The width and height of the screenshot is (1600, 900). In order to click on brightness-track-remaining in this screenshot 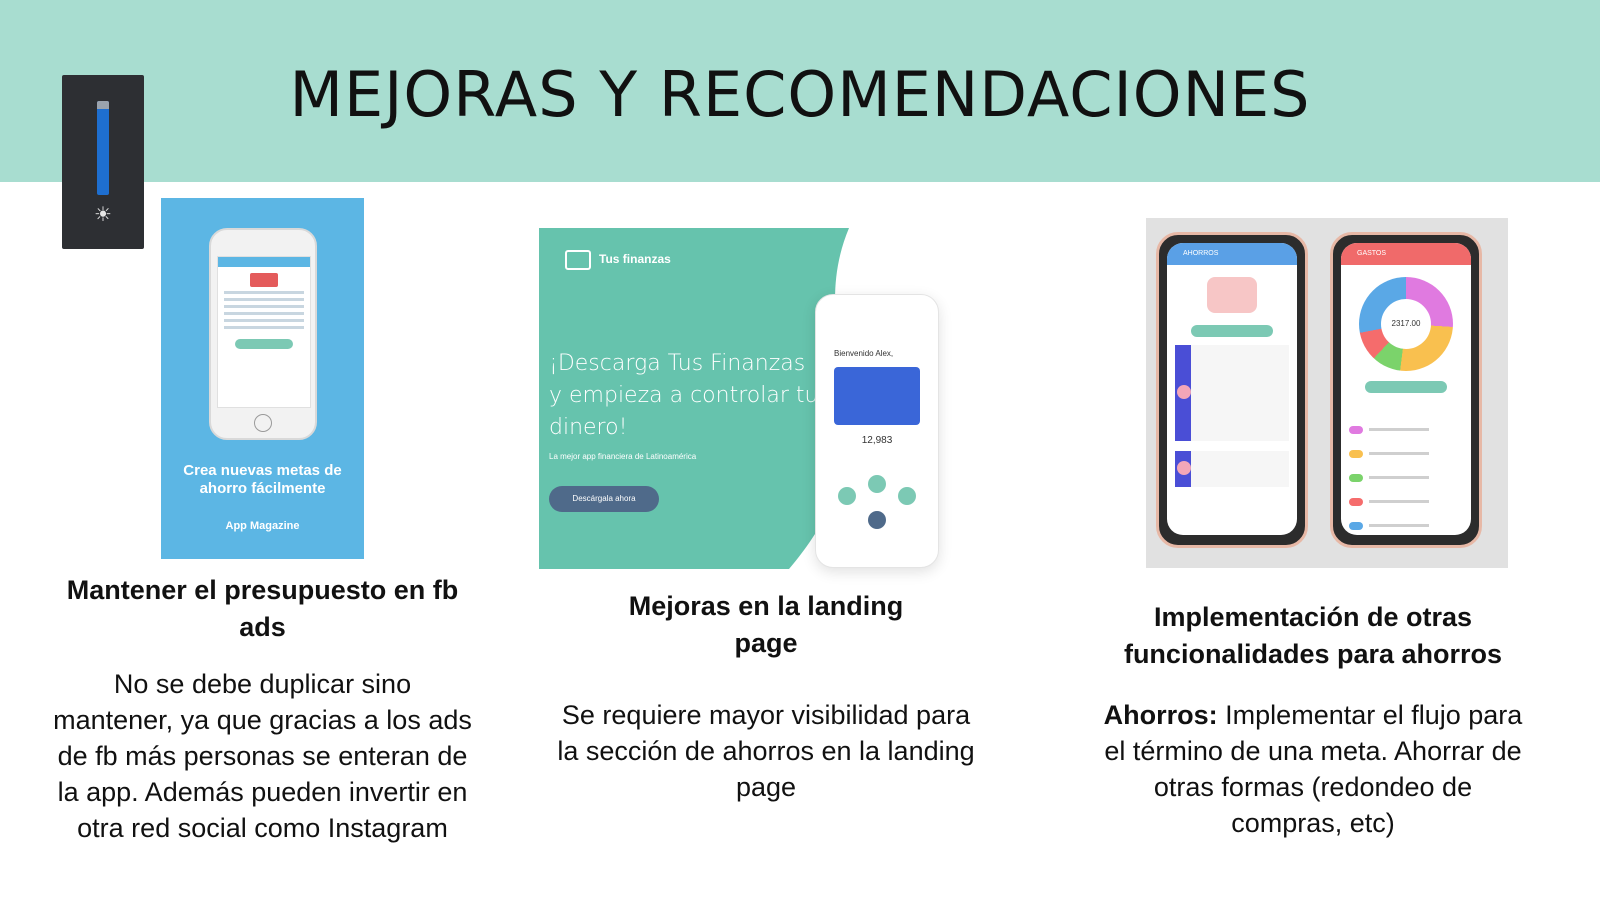, I will do `click(103, 105)`.